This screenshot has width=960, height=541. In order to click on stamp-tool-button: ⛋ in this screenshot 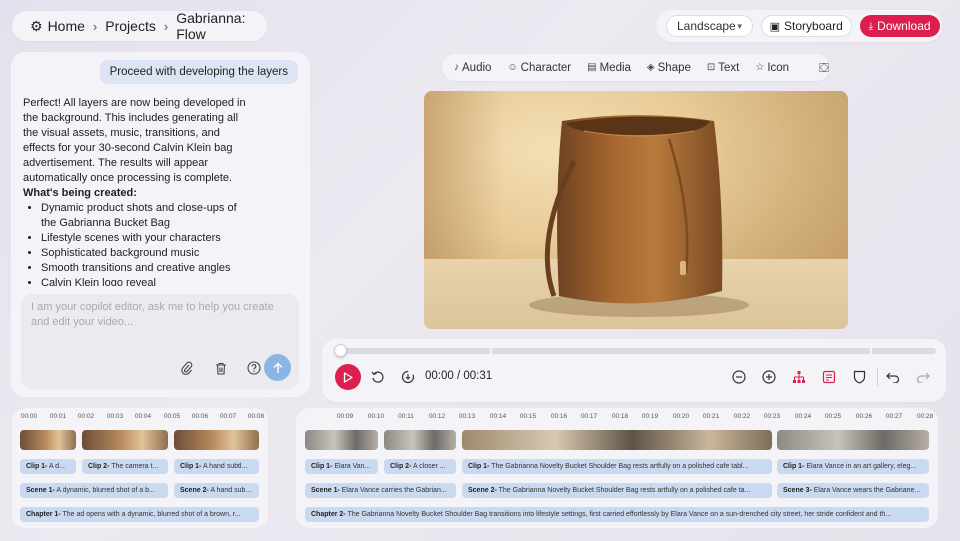, I will do `click(824, 68)`.